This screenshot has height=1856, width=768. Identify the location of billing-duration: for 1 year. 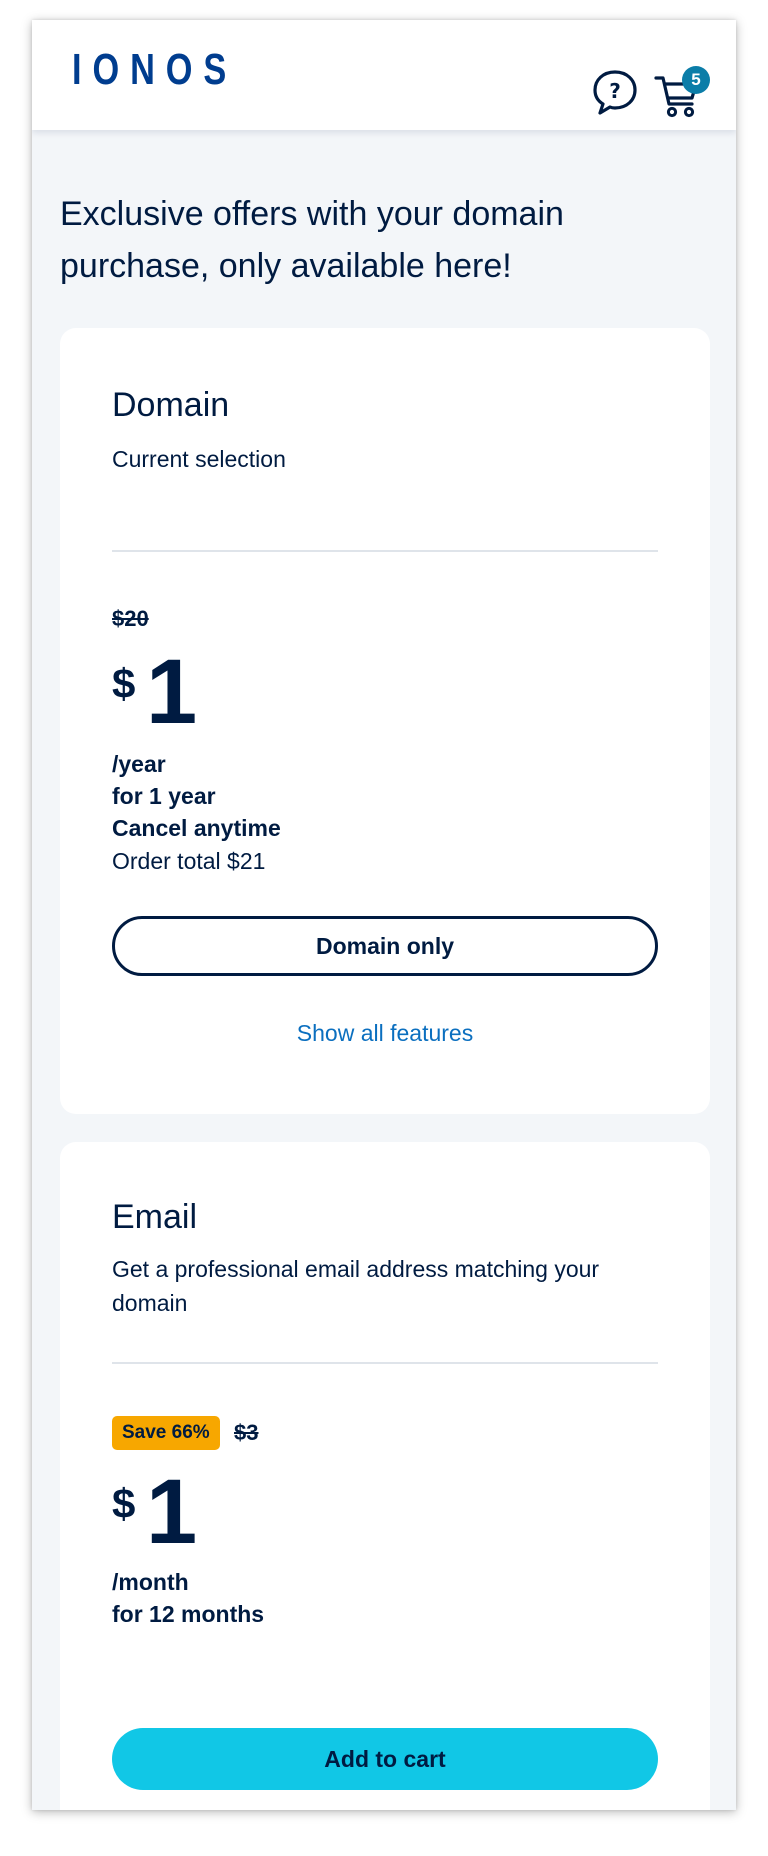
(164, 796).